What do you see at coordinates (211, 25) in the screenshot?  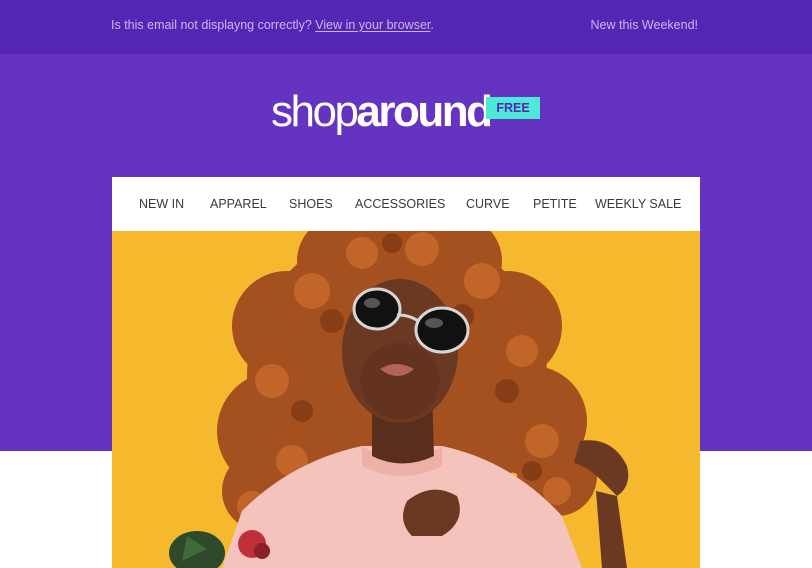 I see `notice-text: Is this email not displayng correctly?` at bounding box center [211, 25].